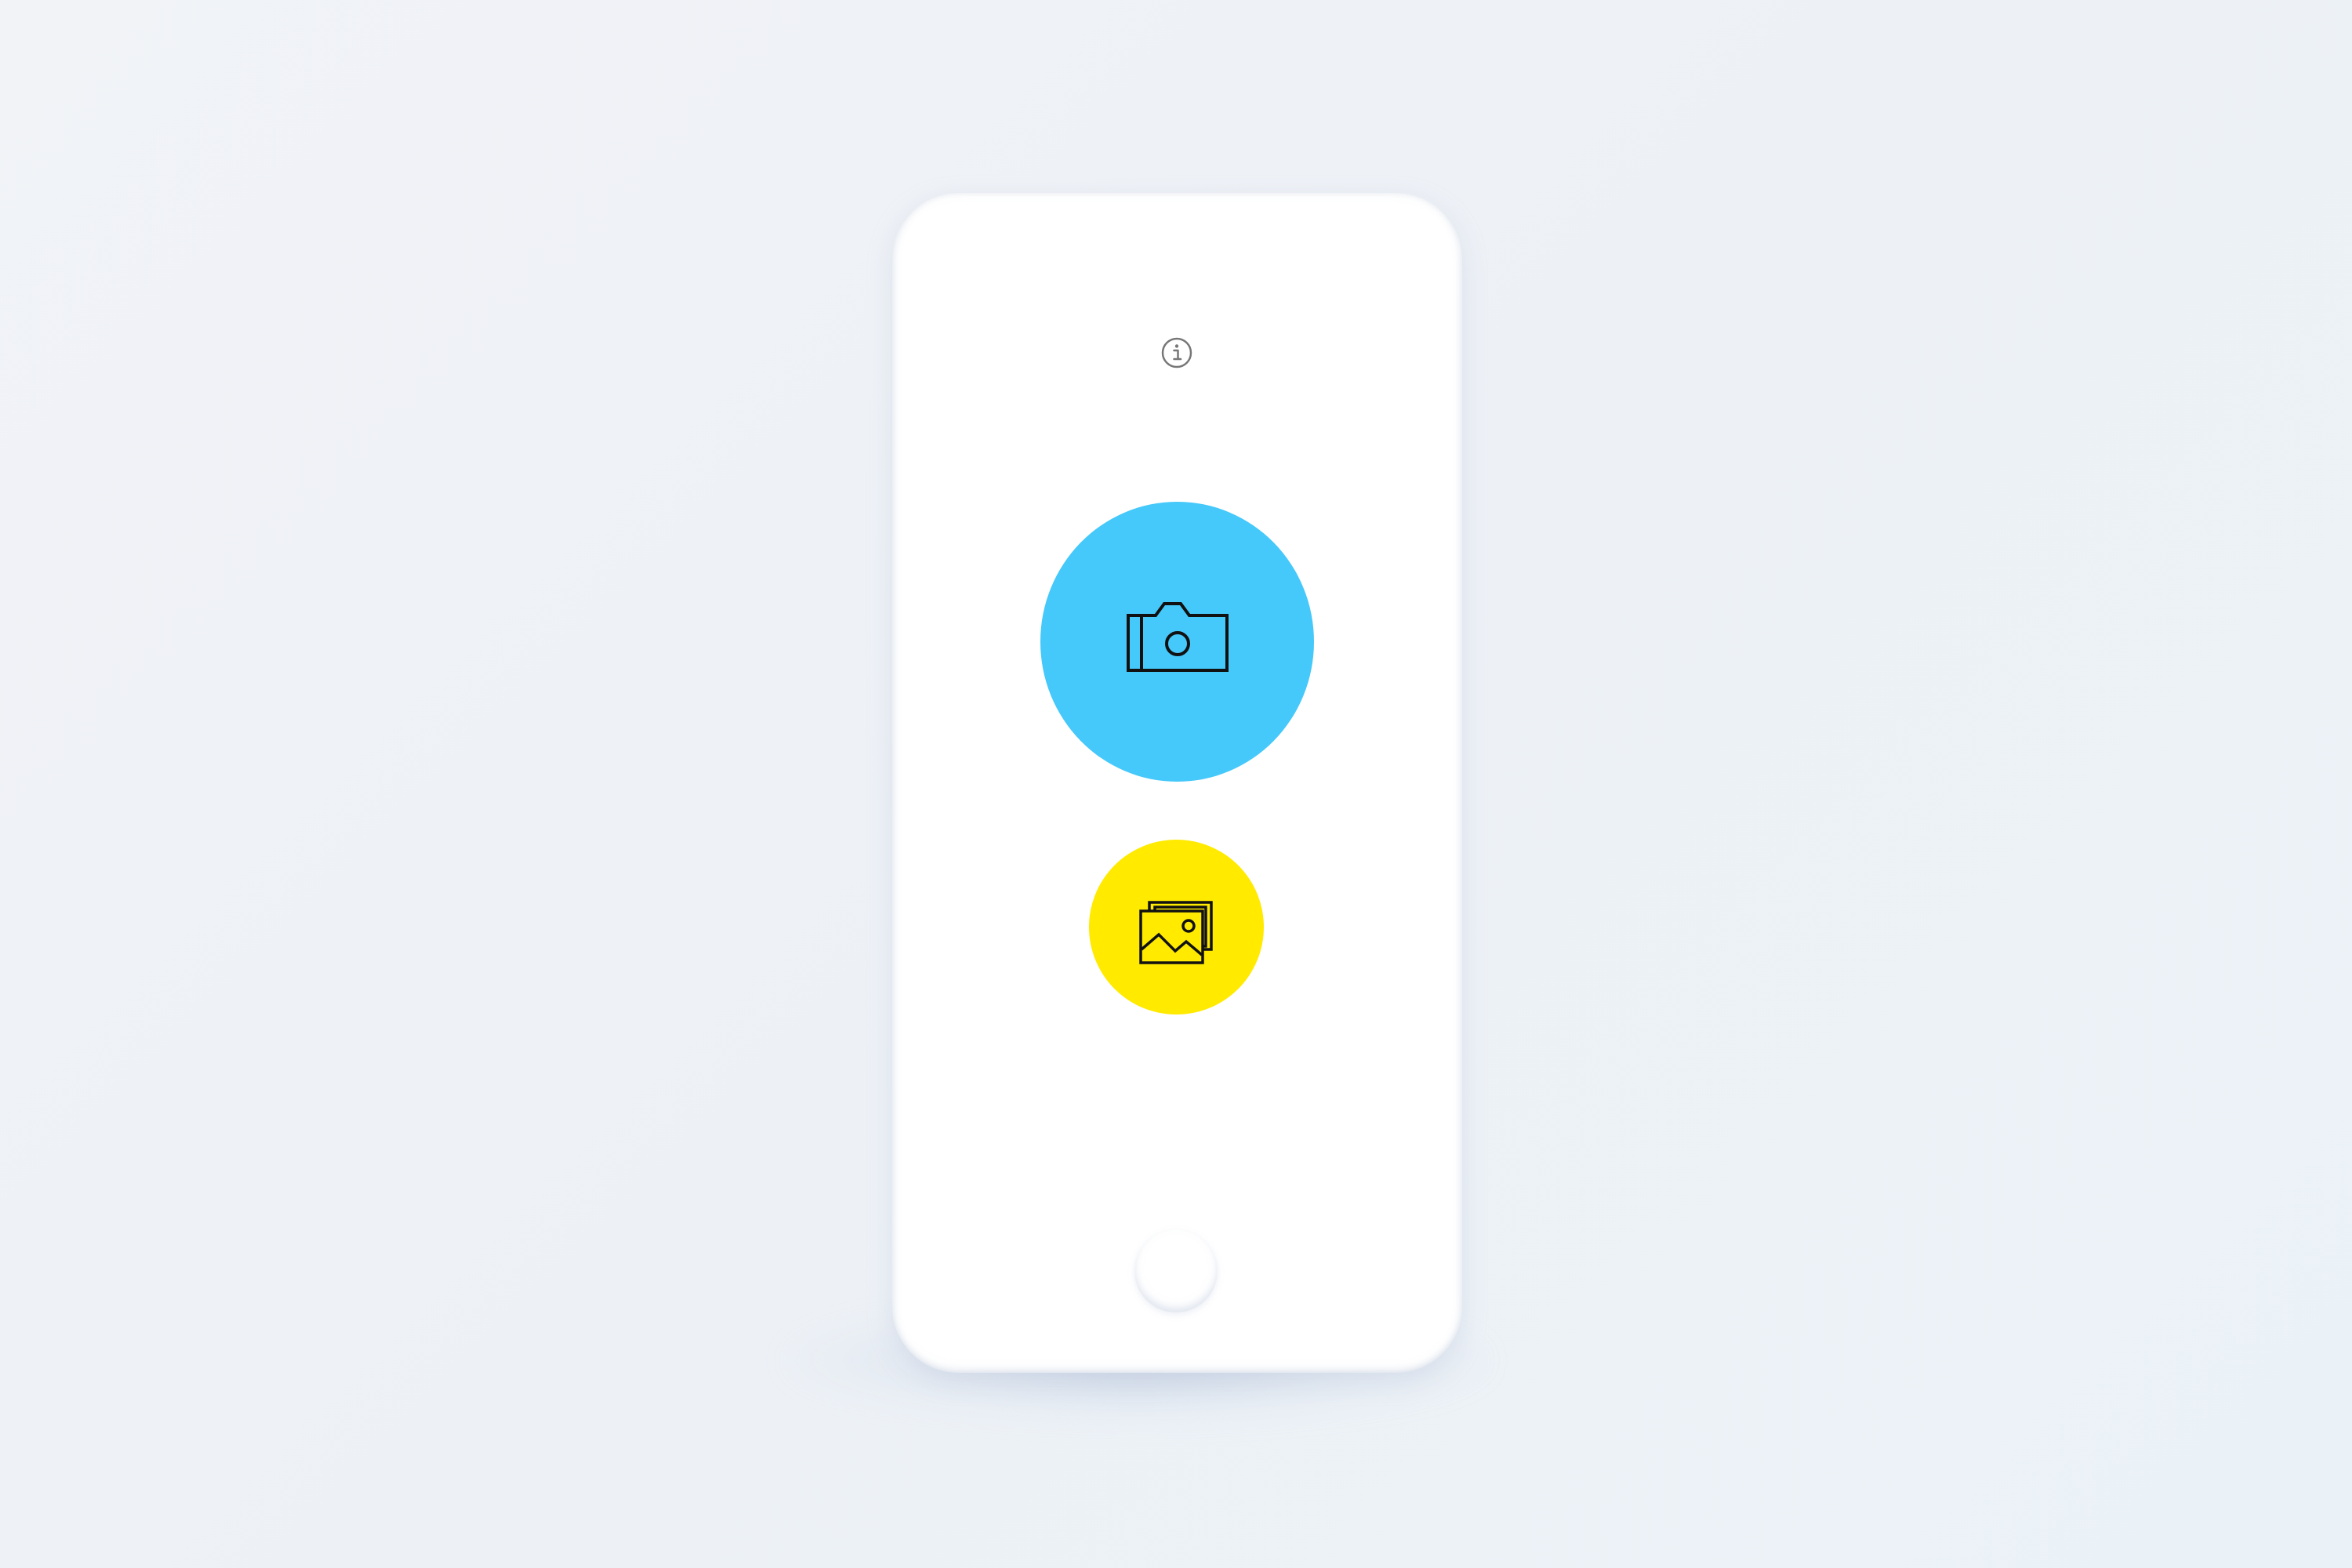 Image resolution: width=2352 pixels, height=1568 pixels. I want to click on image-gallery-icon, so click(1176, 933).